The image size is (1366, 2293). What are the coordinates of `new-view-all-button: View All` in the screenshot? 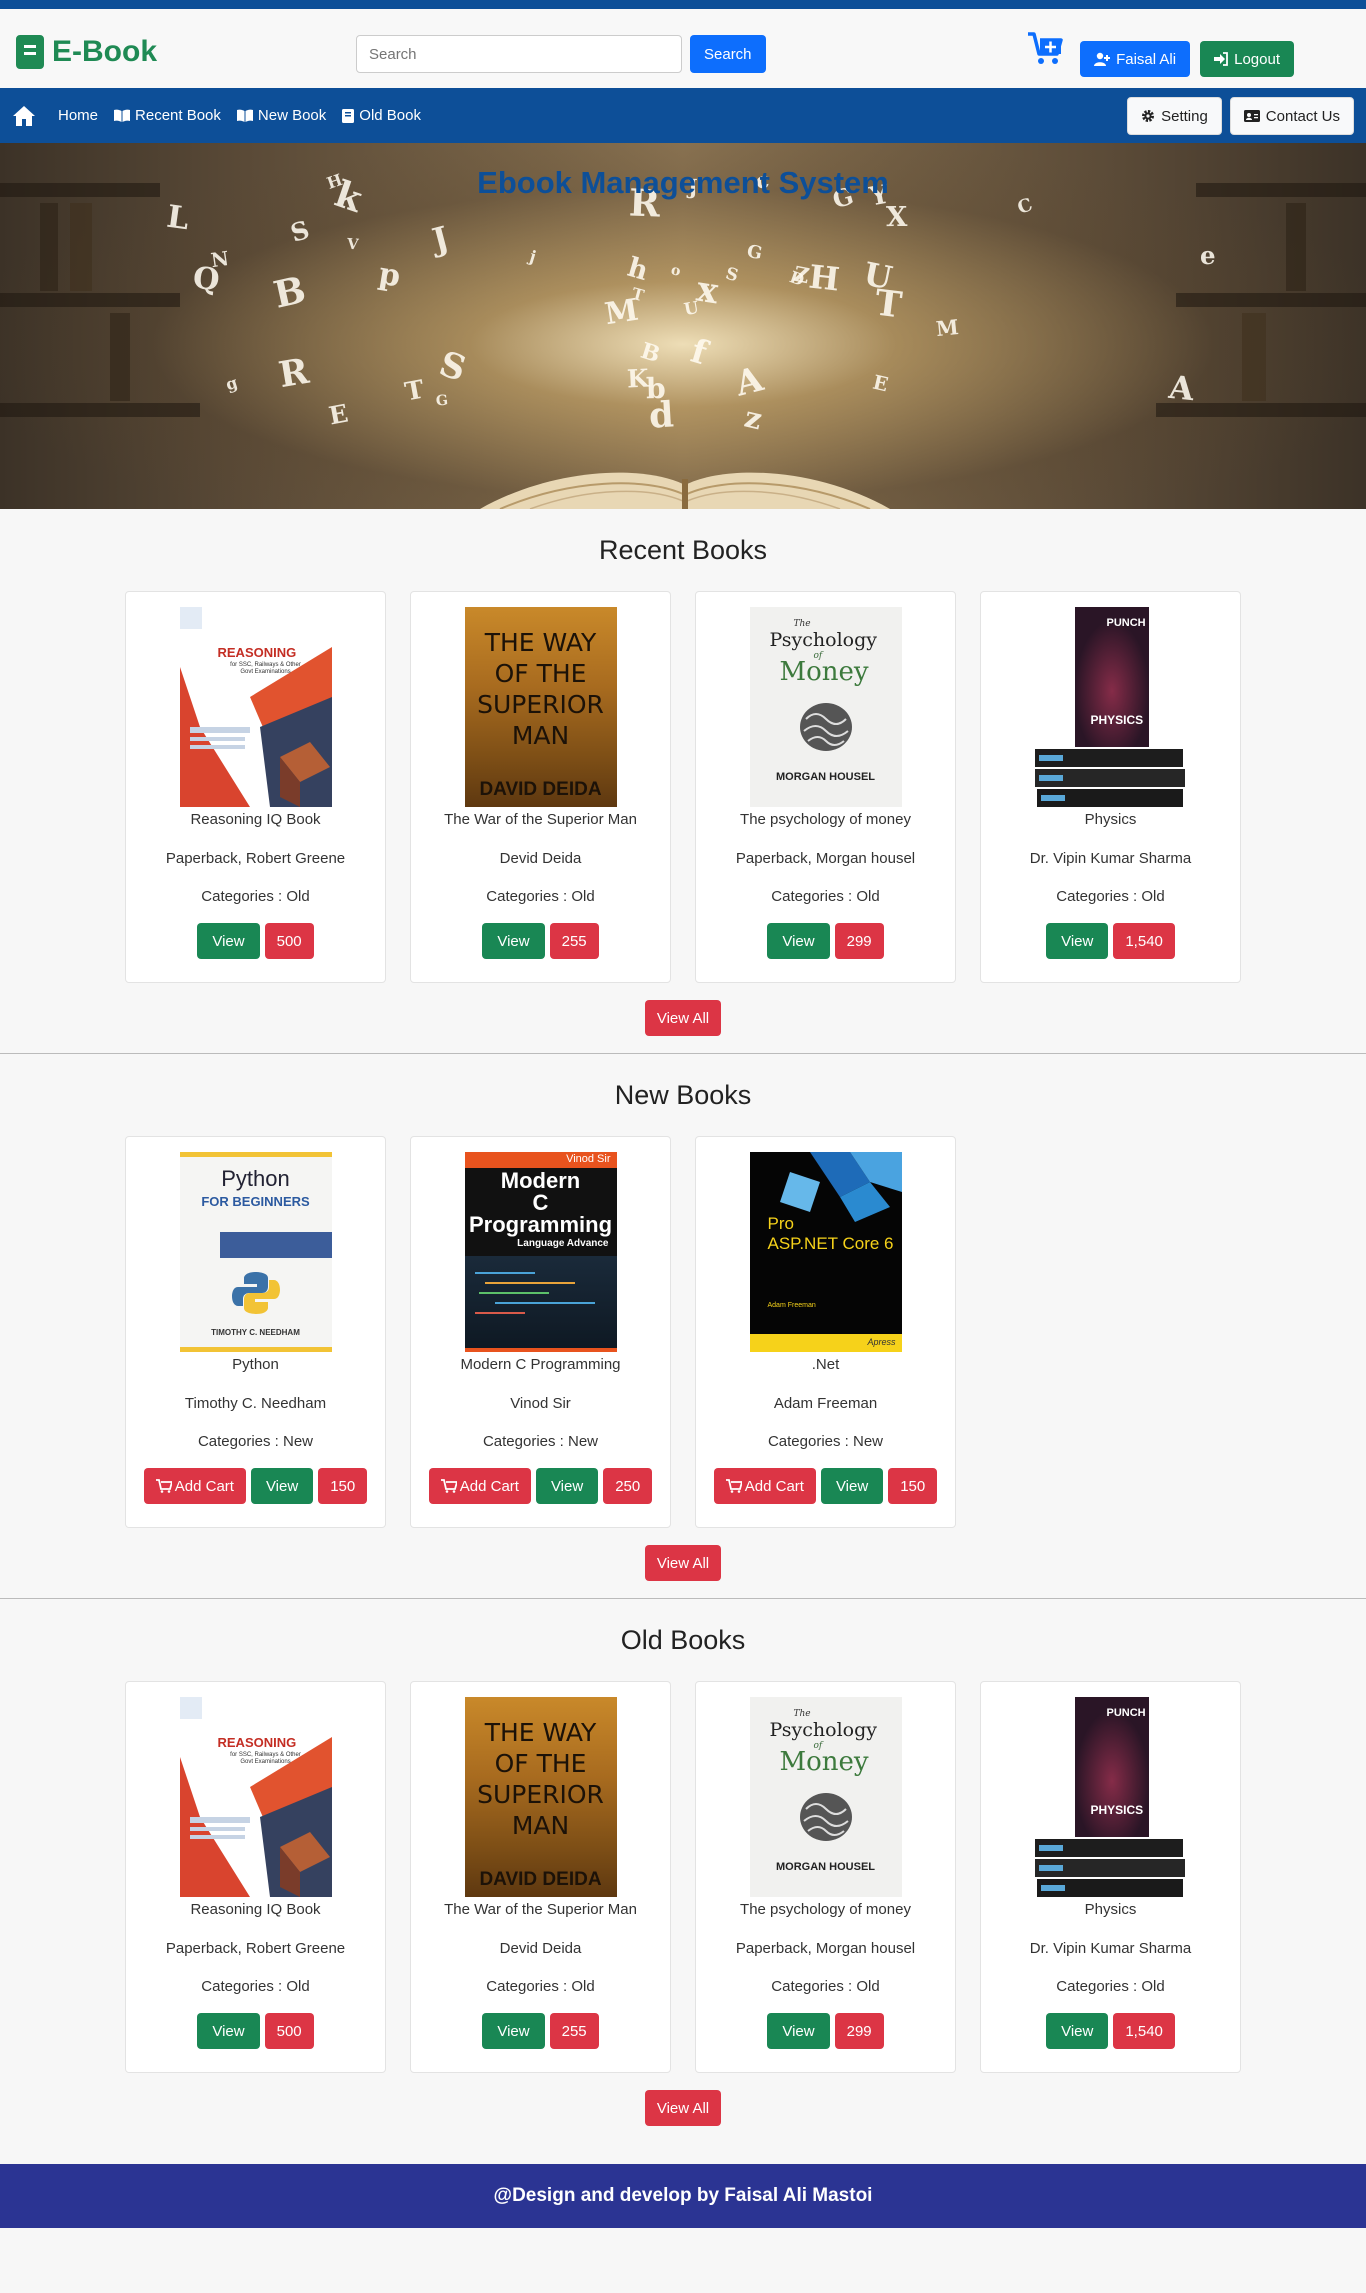 It's located at (683, 1563).